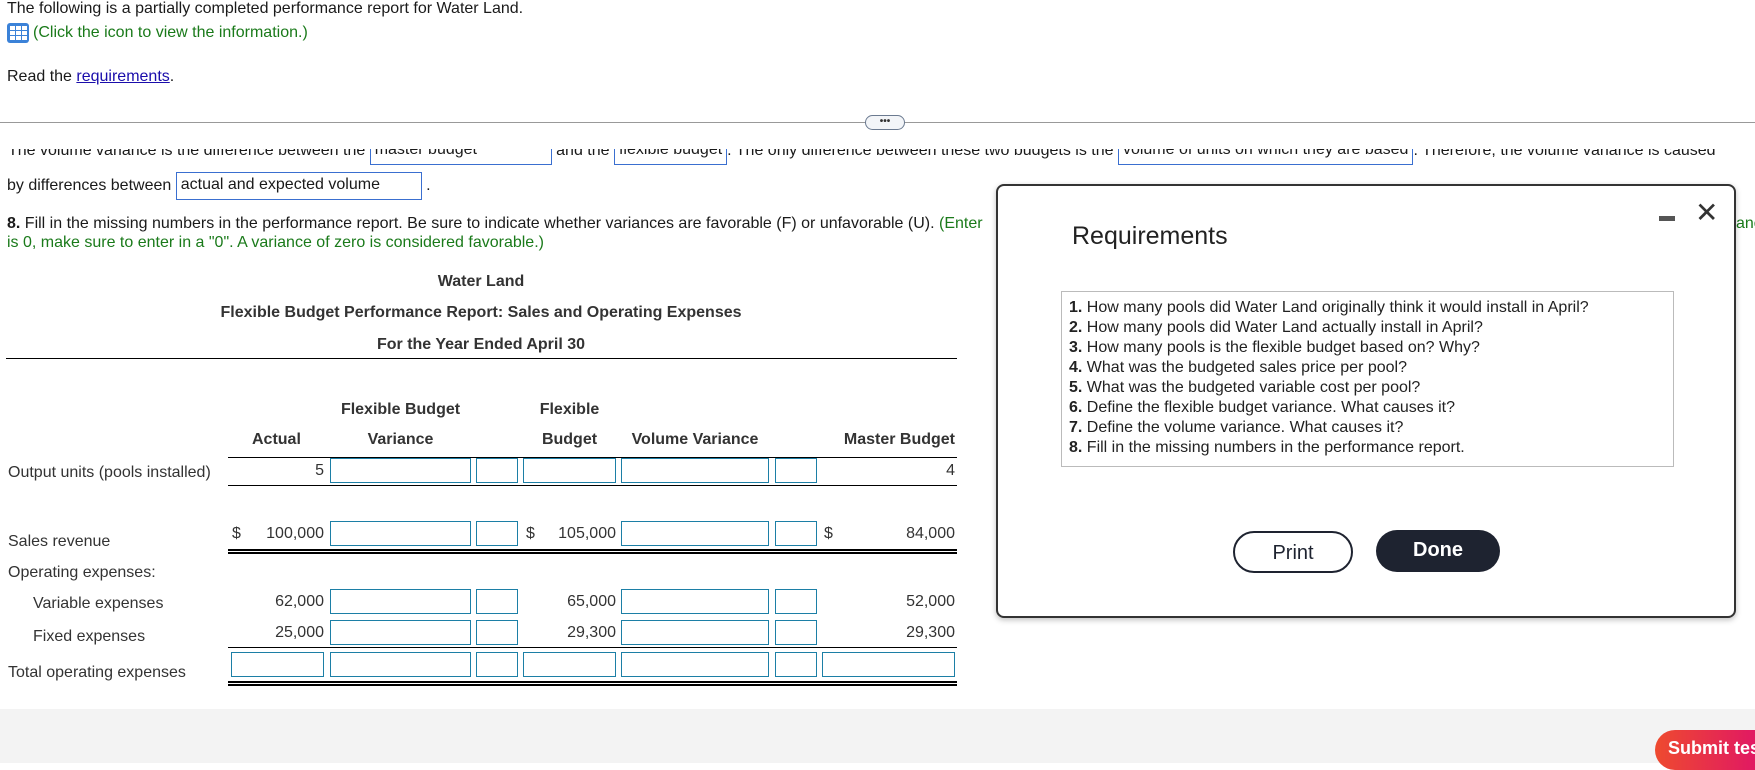 This screenshot has width=1755, height=770. I want to click on fbv-sales-input, so click(400, 533).